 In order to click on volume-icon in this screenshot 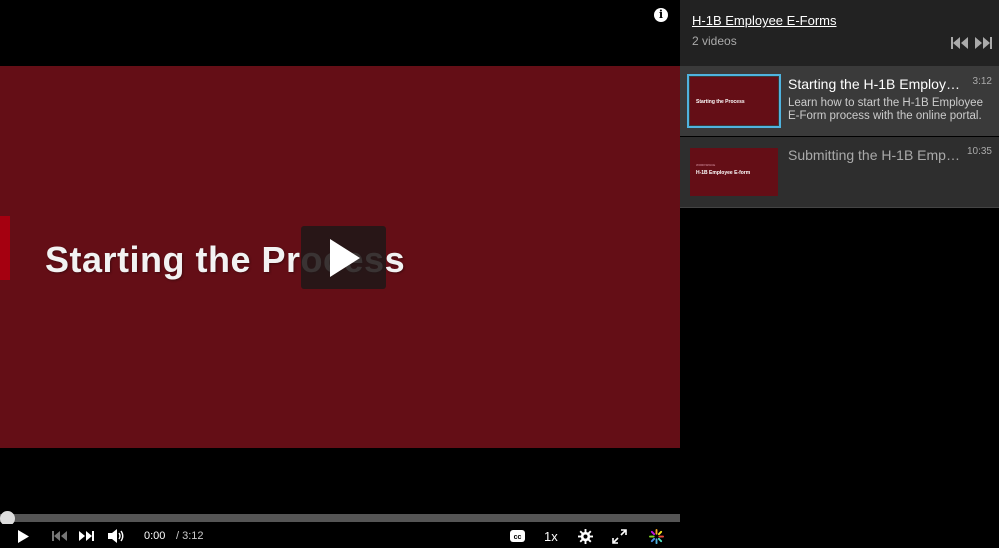, I will do `click(115, 536)`.